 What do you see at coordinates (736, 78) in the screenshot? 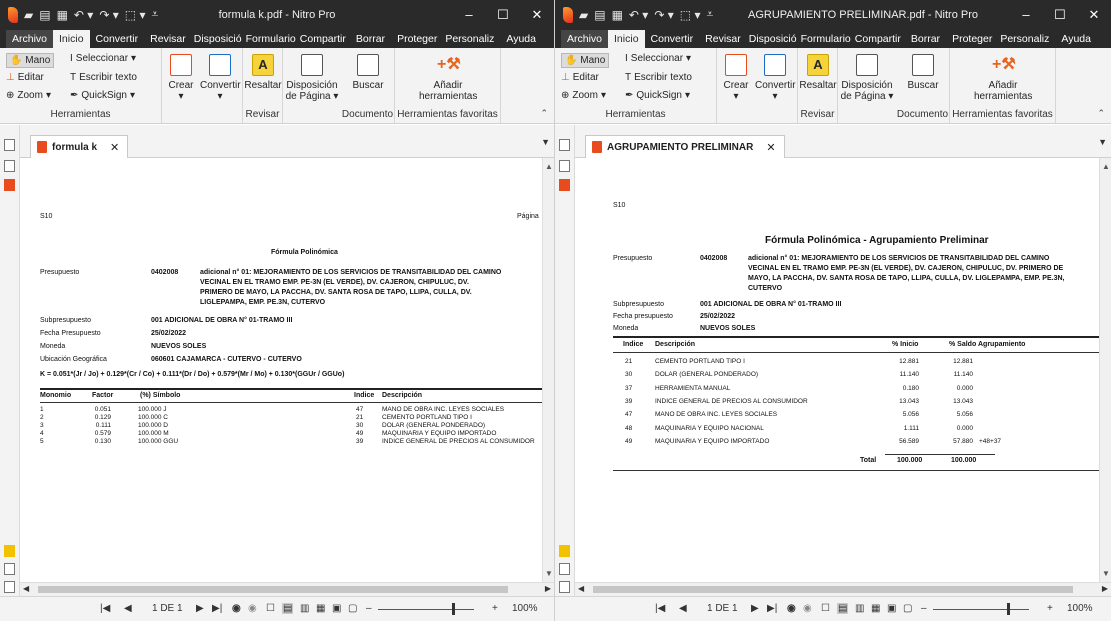
I see `crear-button: Crear ▾` at bounding box center [736, 78].